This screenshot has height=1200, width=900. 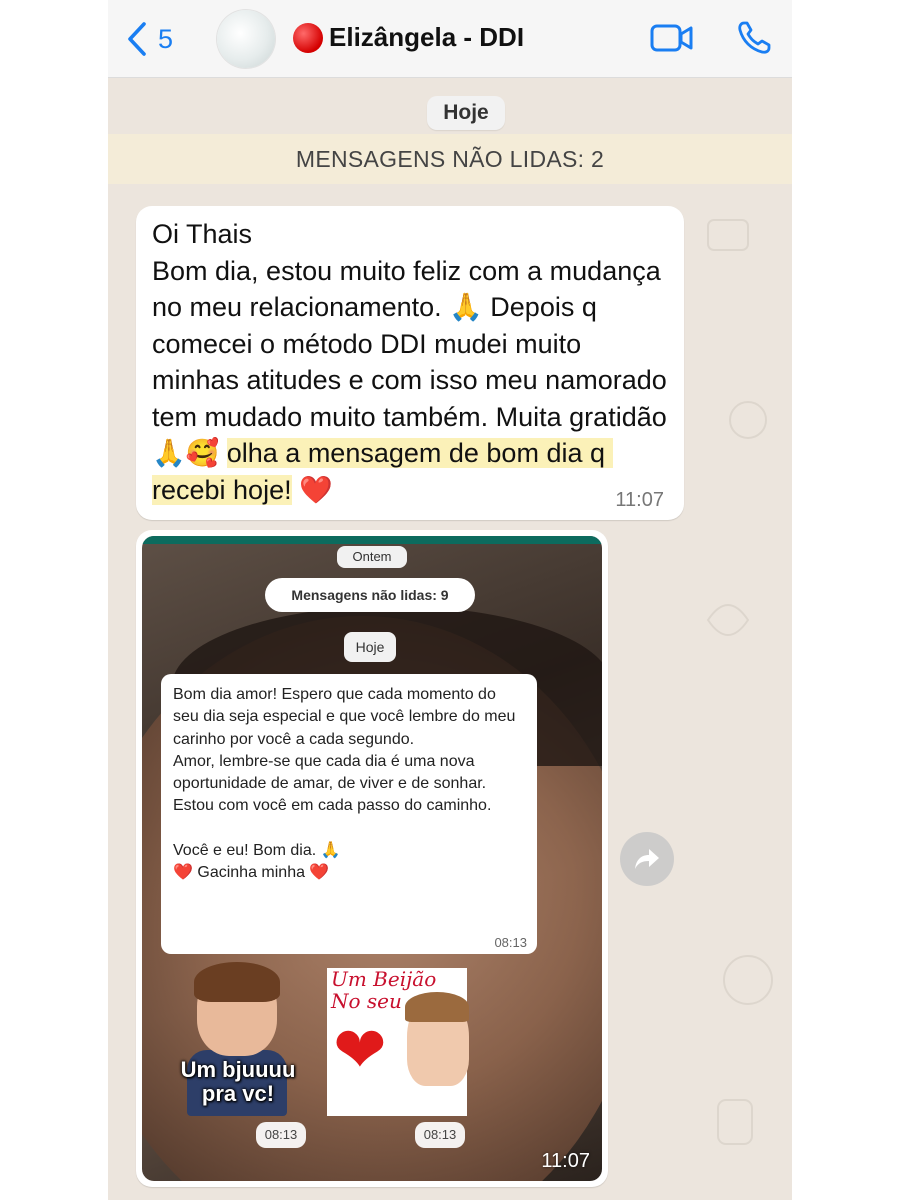 I want to click on screenshot-topbar, so click(x=372, y=540).